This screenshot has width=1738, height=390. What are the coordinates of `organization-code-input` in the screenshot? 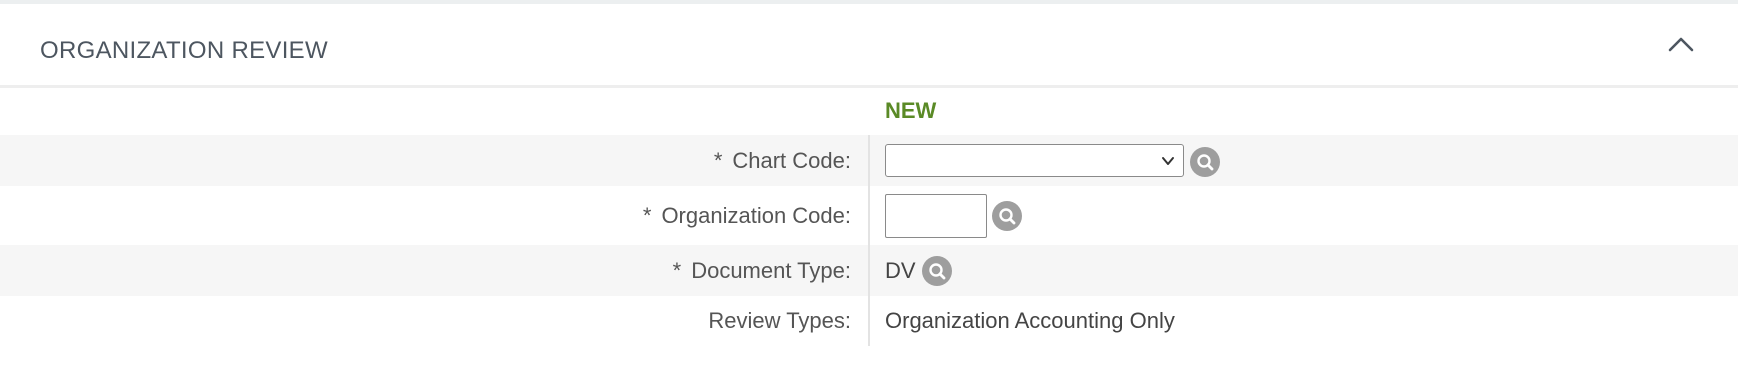 It's located at (936, 216).